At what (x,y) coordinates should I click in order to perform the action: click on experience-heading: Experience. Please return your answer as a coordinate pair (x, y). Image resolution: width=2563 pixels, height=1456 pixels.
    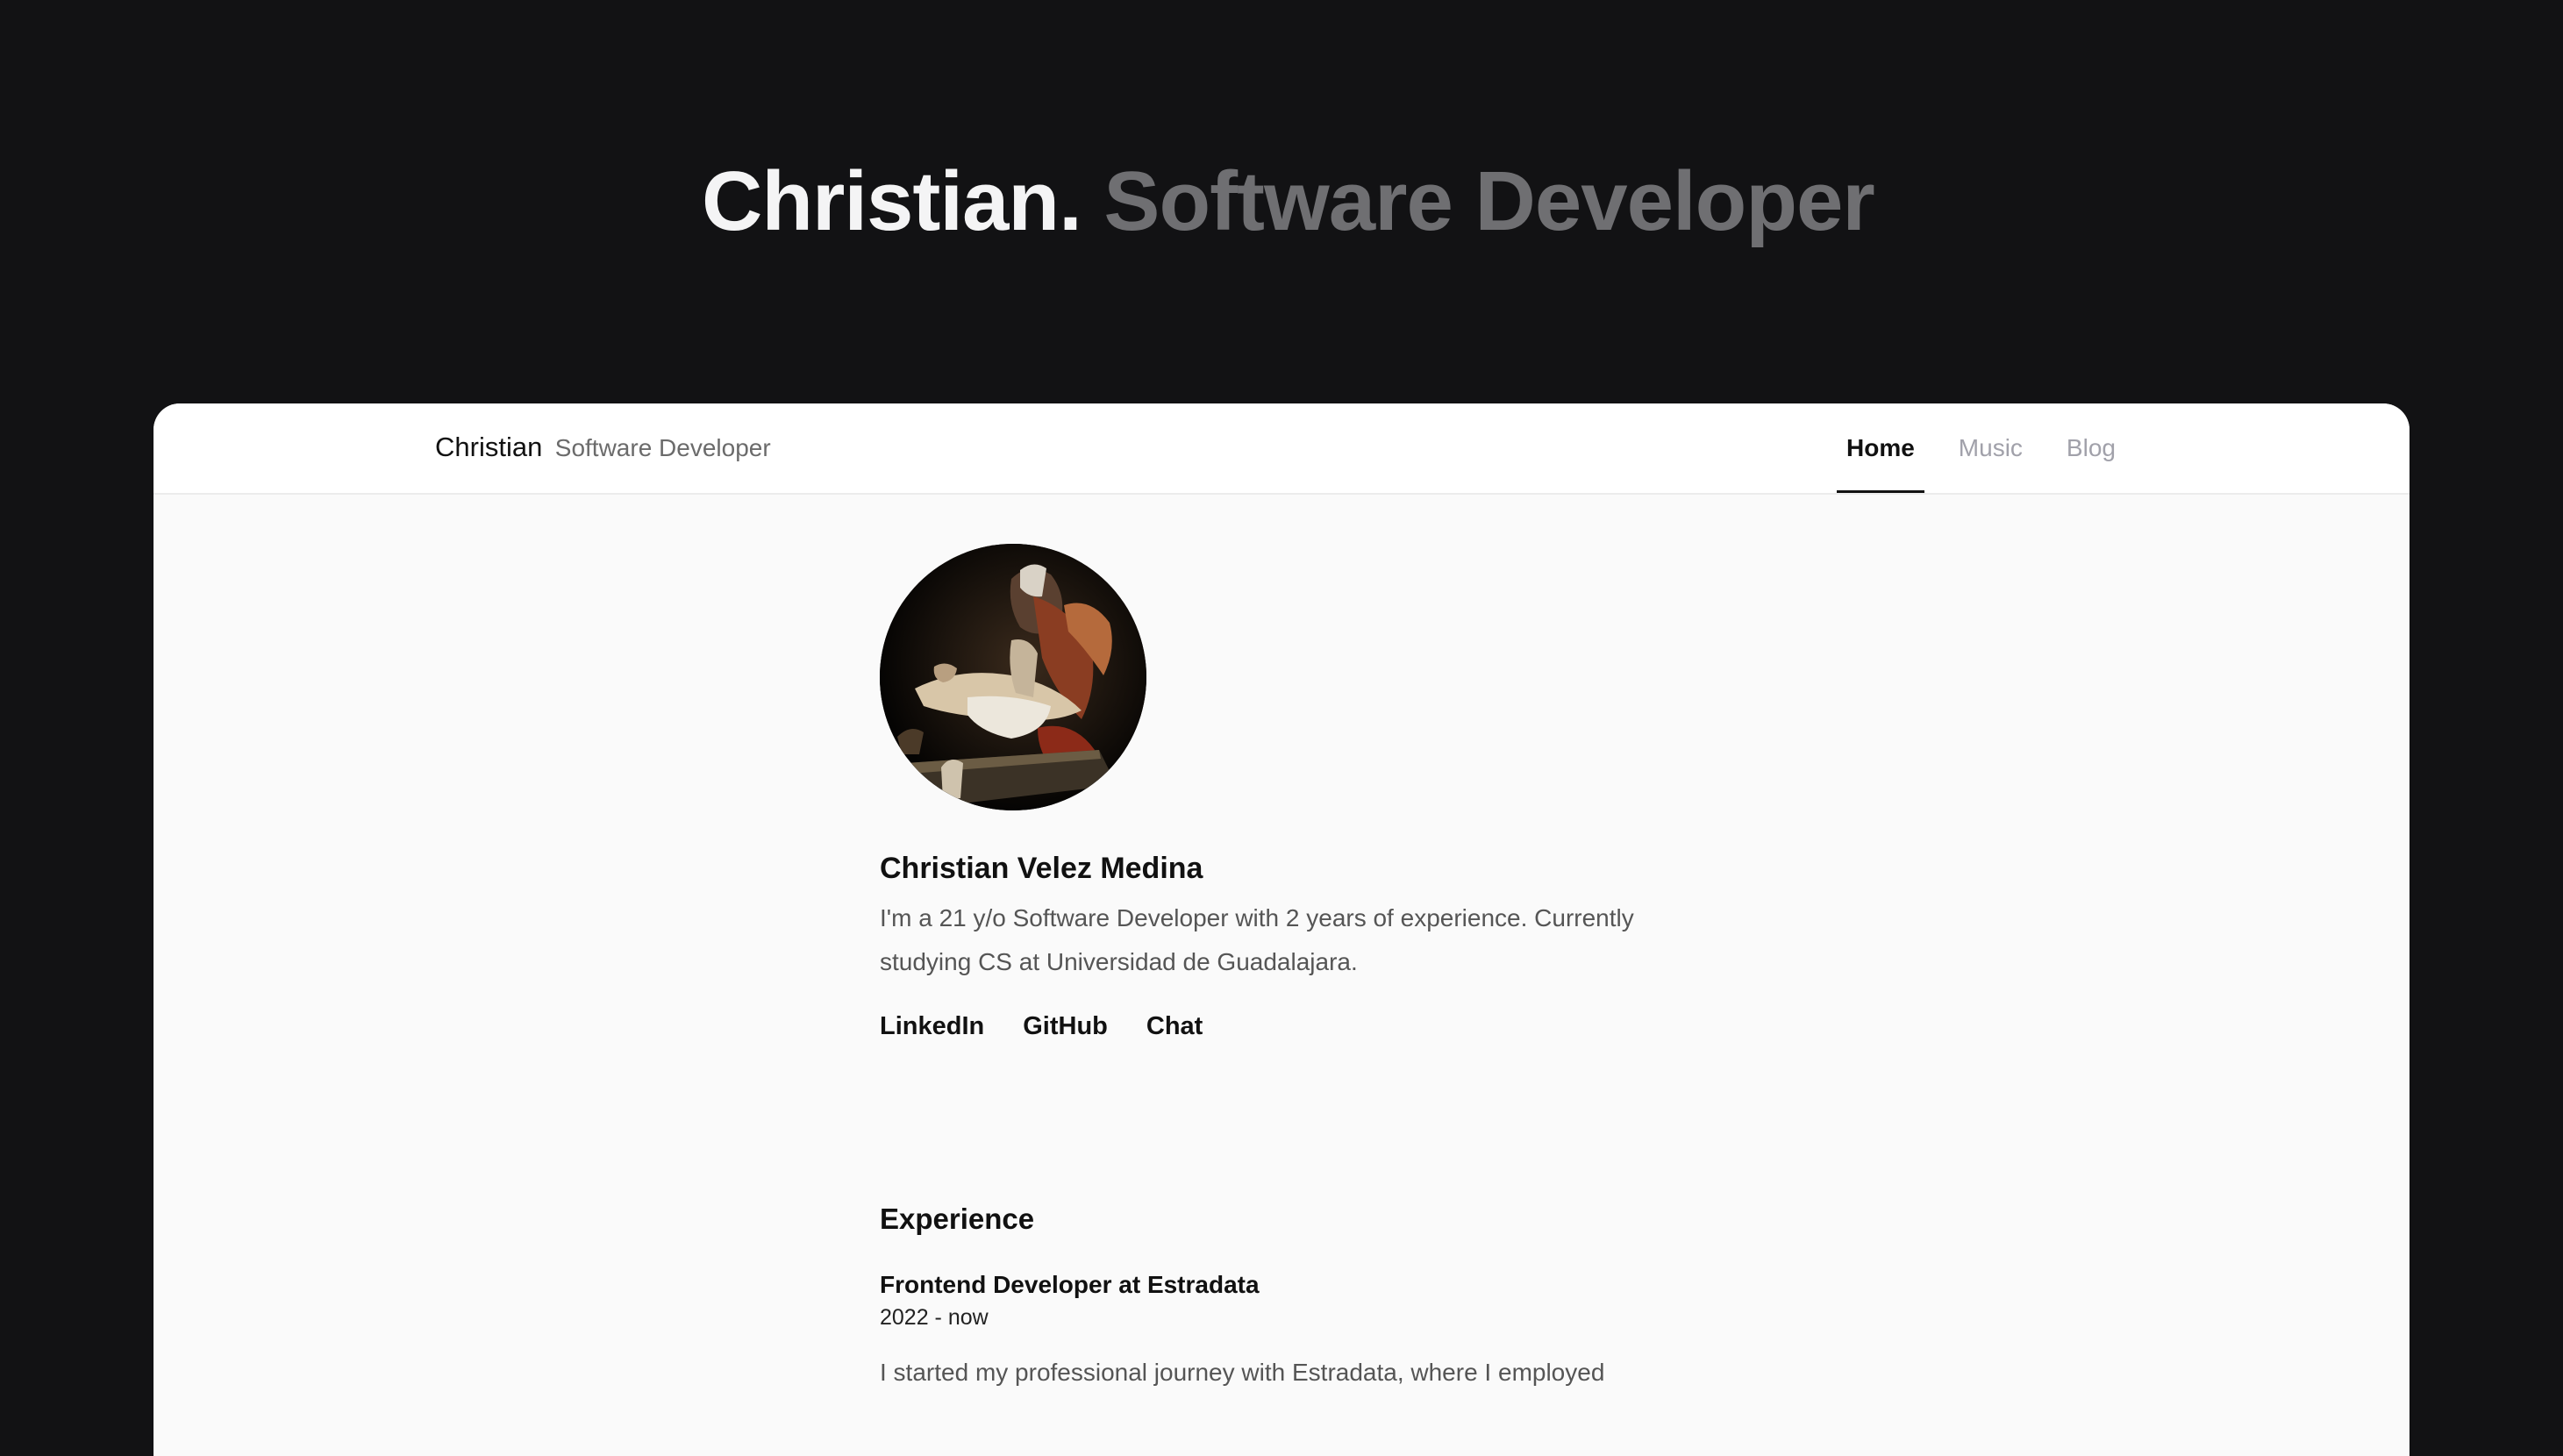
    Looking at the image, I should click on (957, 1219).